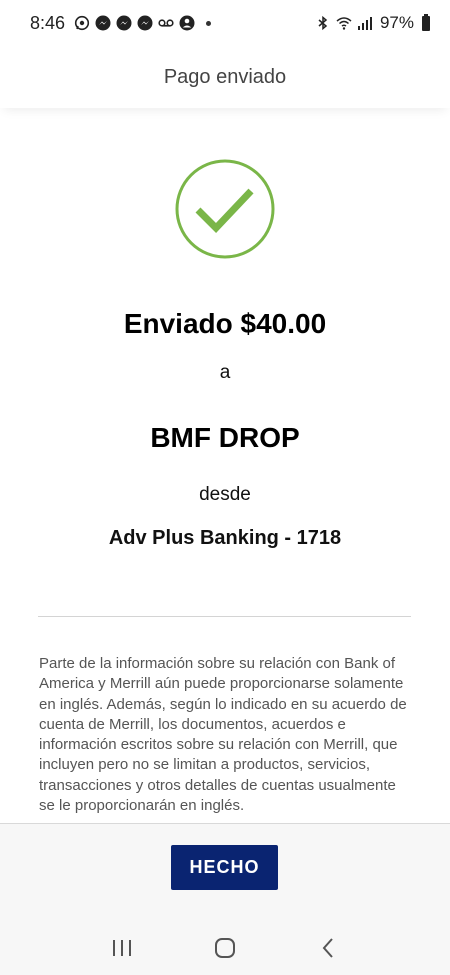 The height and width of the screenshot is (975, 450). Describe the element at coordinates (225, 437) in the screenshot. I see `recipient-name: BMF DROP` at that location.